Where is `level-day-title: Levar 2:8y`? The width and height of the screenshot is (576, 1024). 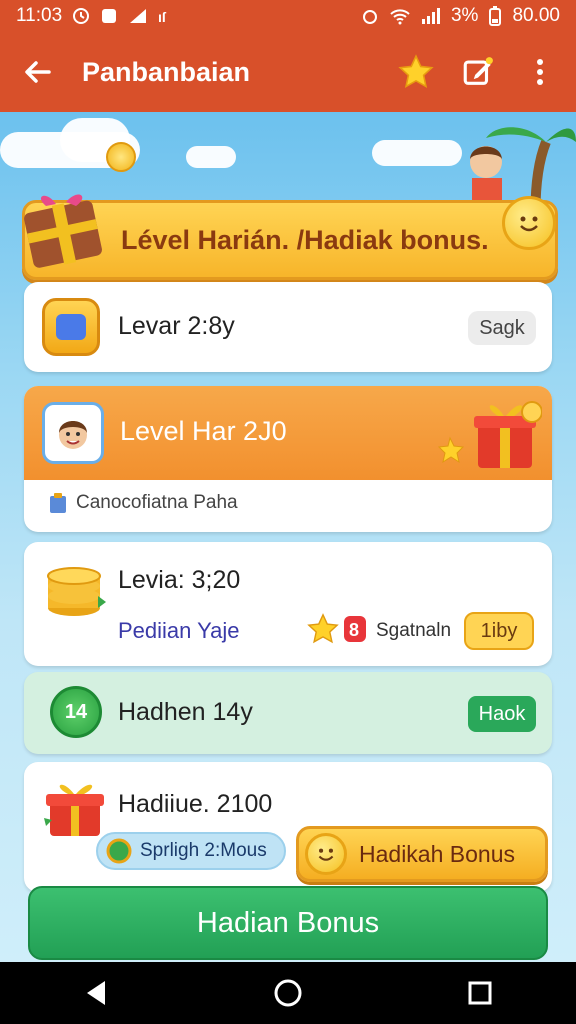 level-day-title: Levar 2:8y is located at coordinates (176, 326).